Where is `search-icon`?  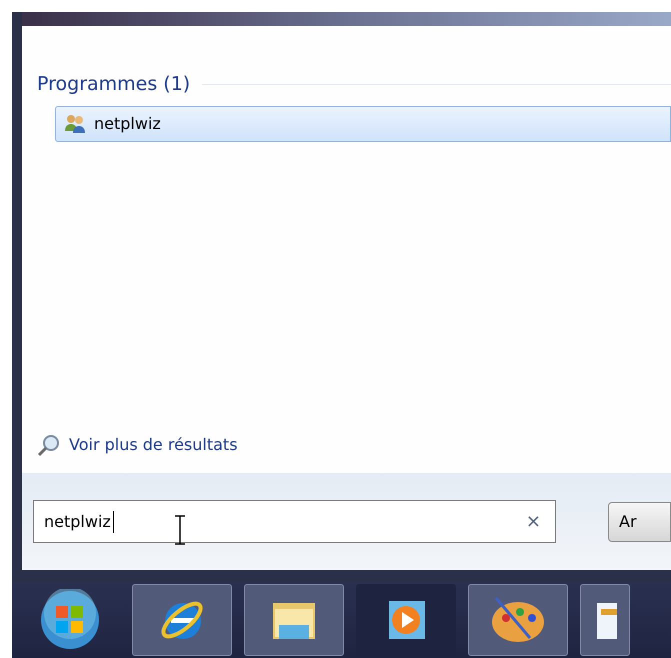
search-icon is located at coordinates (49, 445).